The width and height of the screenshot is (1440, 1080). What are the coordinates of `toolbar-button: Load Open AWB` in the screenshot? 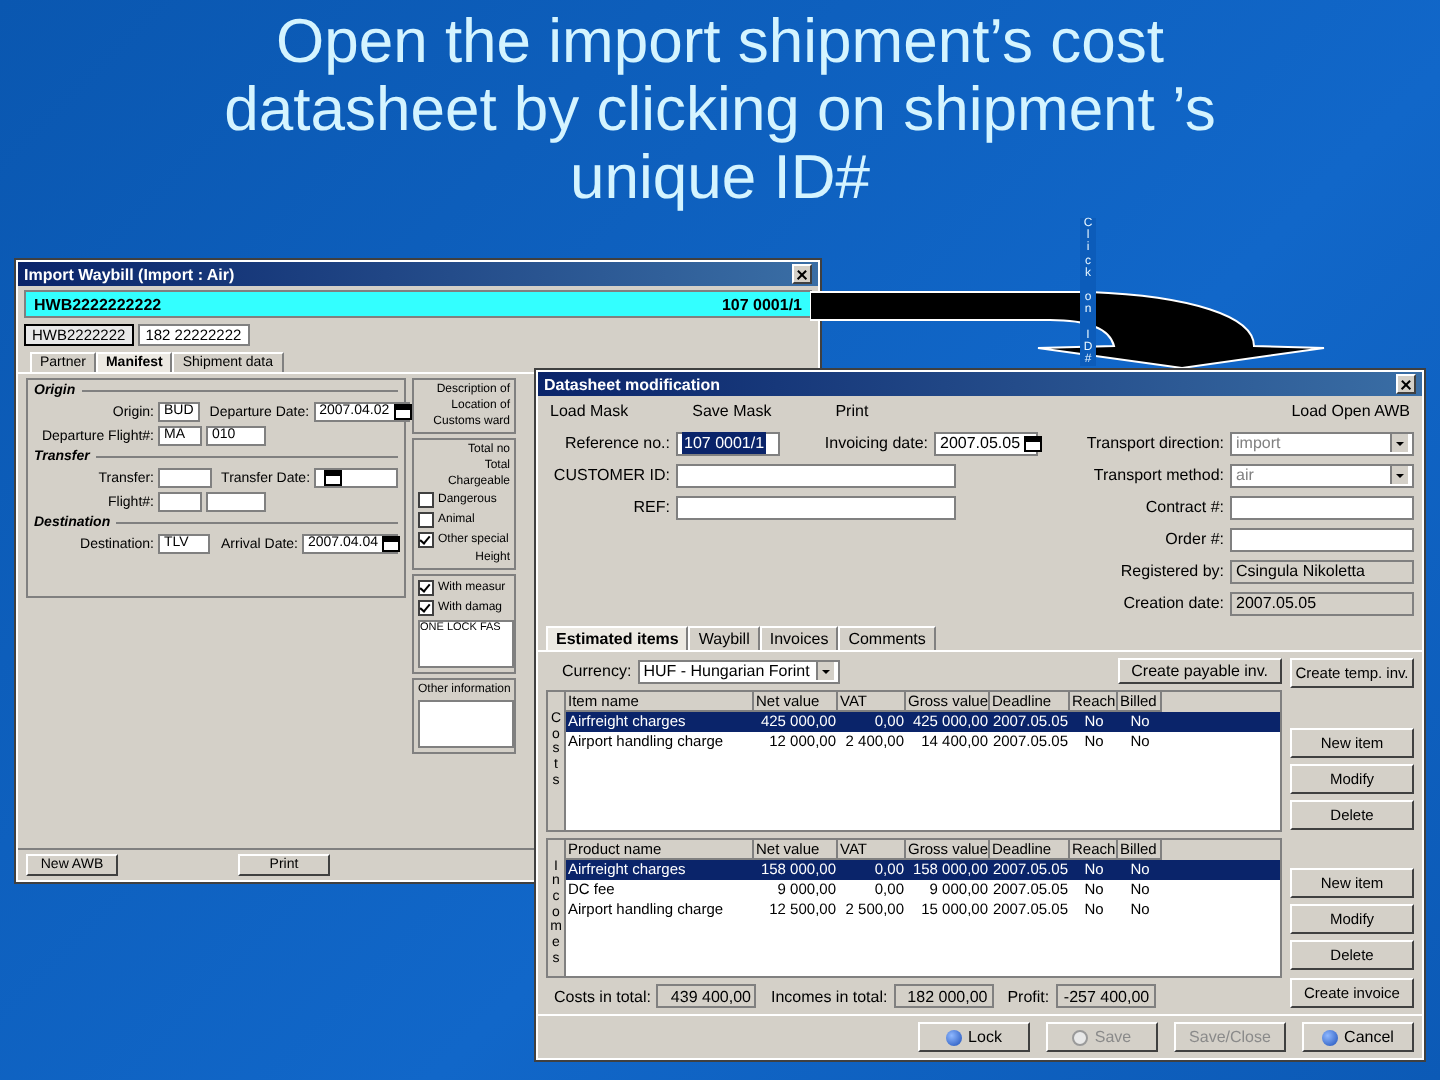 It's located at (1350, 411).